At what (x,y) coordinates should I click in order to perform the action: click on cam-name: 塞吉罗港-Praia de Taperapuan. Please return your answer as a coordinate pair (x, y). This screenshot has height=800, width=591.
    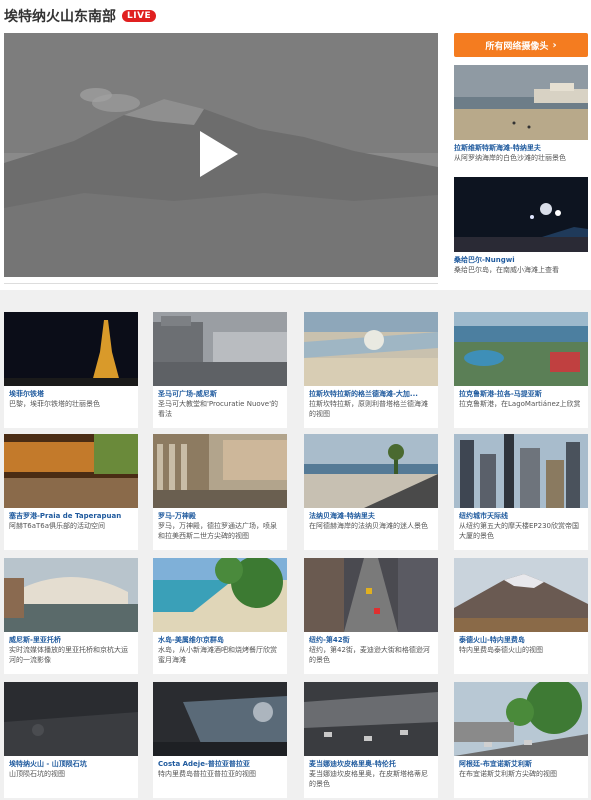
    Looking at the image, I should click on (71, 514).